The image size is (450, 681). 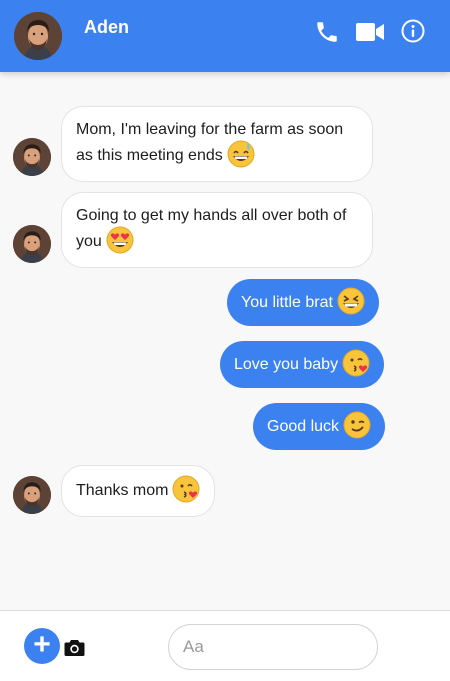 What do you see at coordinates (241, 154) in the screenshot?
I see `grinning-sweat-emoji` at bounding box center [241, 154].